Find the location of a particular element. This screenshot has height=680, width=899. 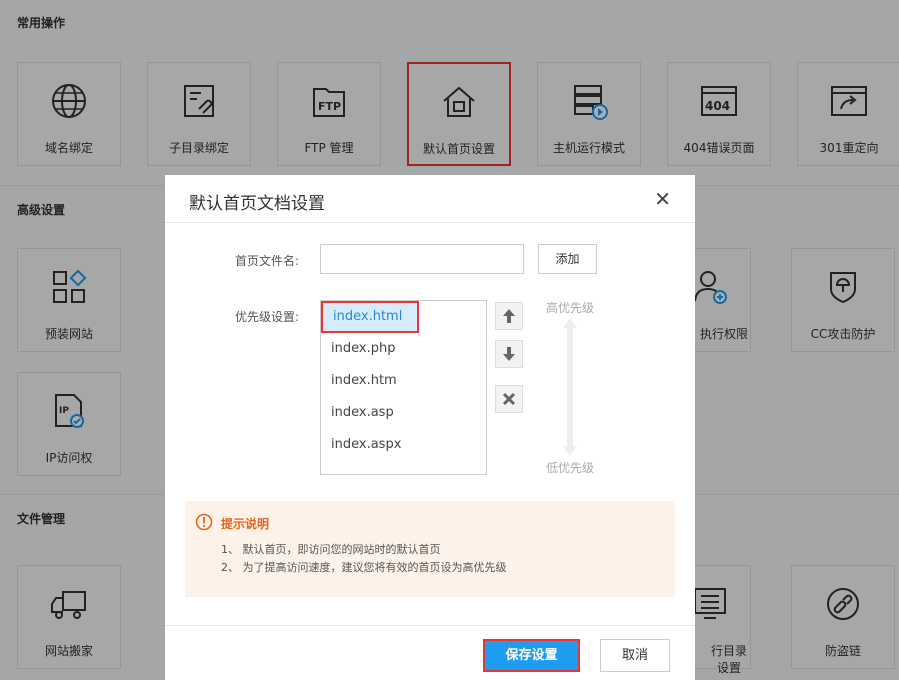

add-button: 添加 is located at coordinates (567, 259).